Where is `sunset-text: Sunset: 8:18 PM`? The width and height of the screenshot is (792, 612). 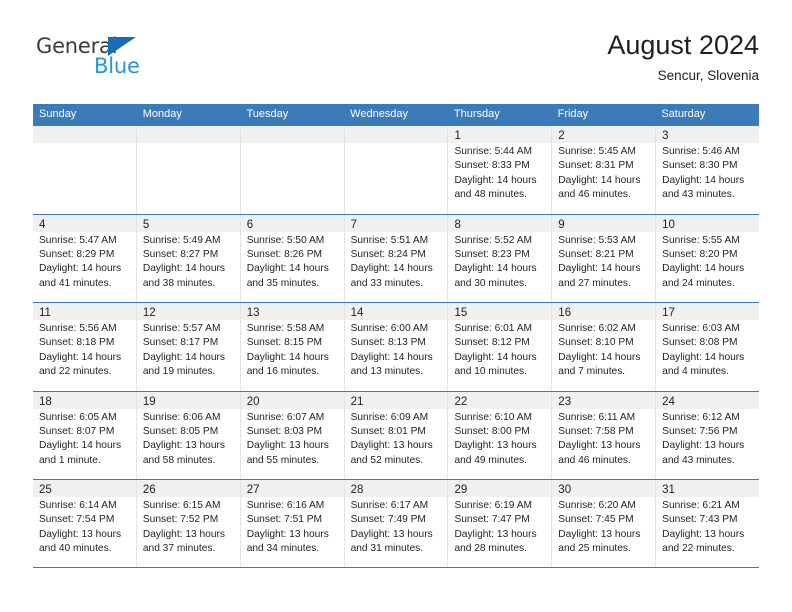
sunset-text: Sunset: 8:18 PM is located at coordinates (77, 343).